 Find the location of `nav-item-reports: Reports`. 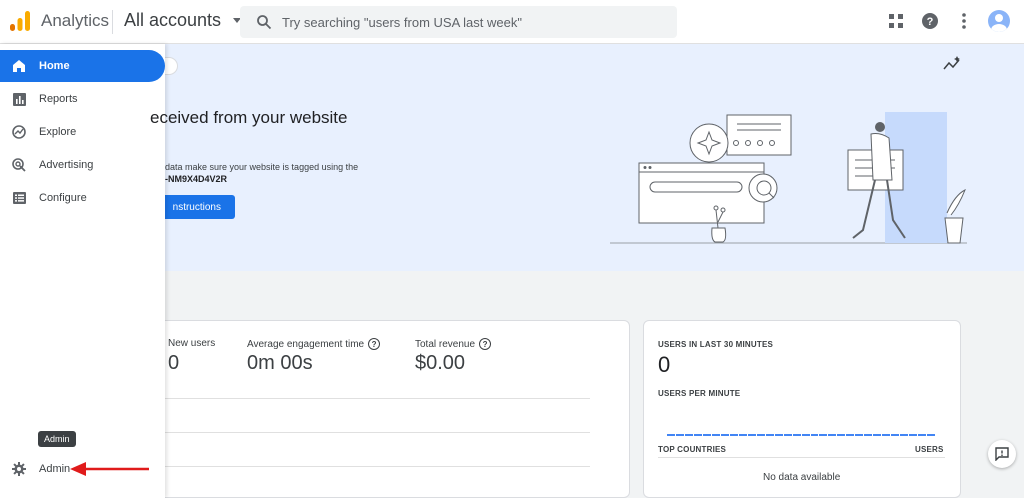

nav-item-reports: Reports is located at coordinates (82, 99).